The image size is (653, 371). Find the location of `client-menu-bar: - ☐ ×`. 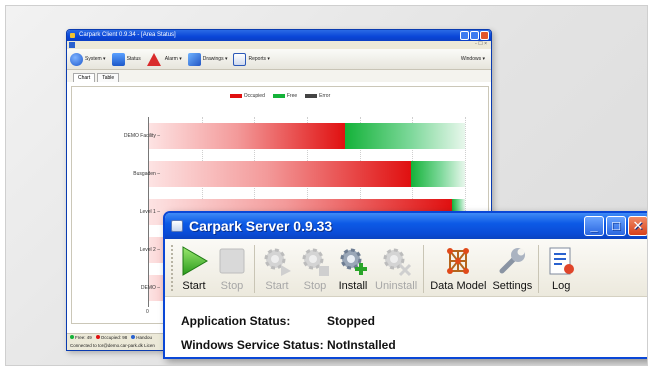

client-menu-bar: - ☐ × is located at coordinates (279, 45).